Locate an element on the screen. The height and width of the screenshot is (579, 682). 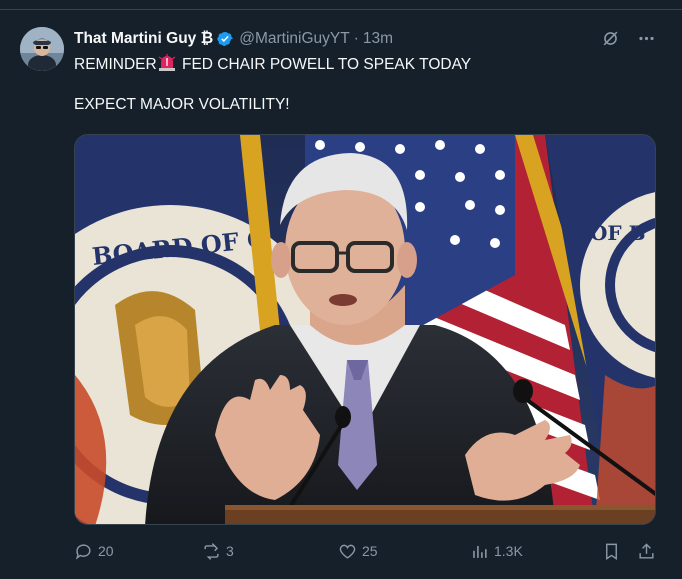
like-button: 25 is located at coordinates (358, 551).